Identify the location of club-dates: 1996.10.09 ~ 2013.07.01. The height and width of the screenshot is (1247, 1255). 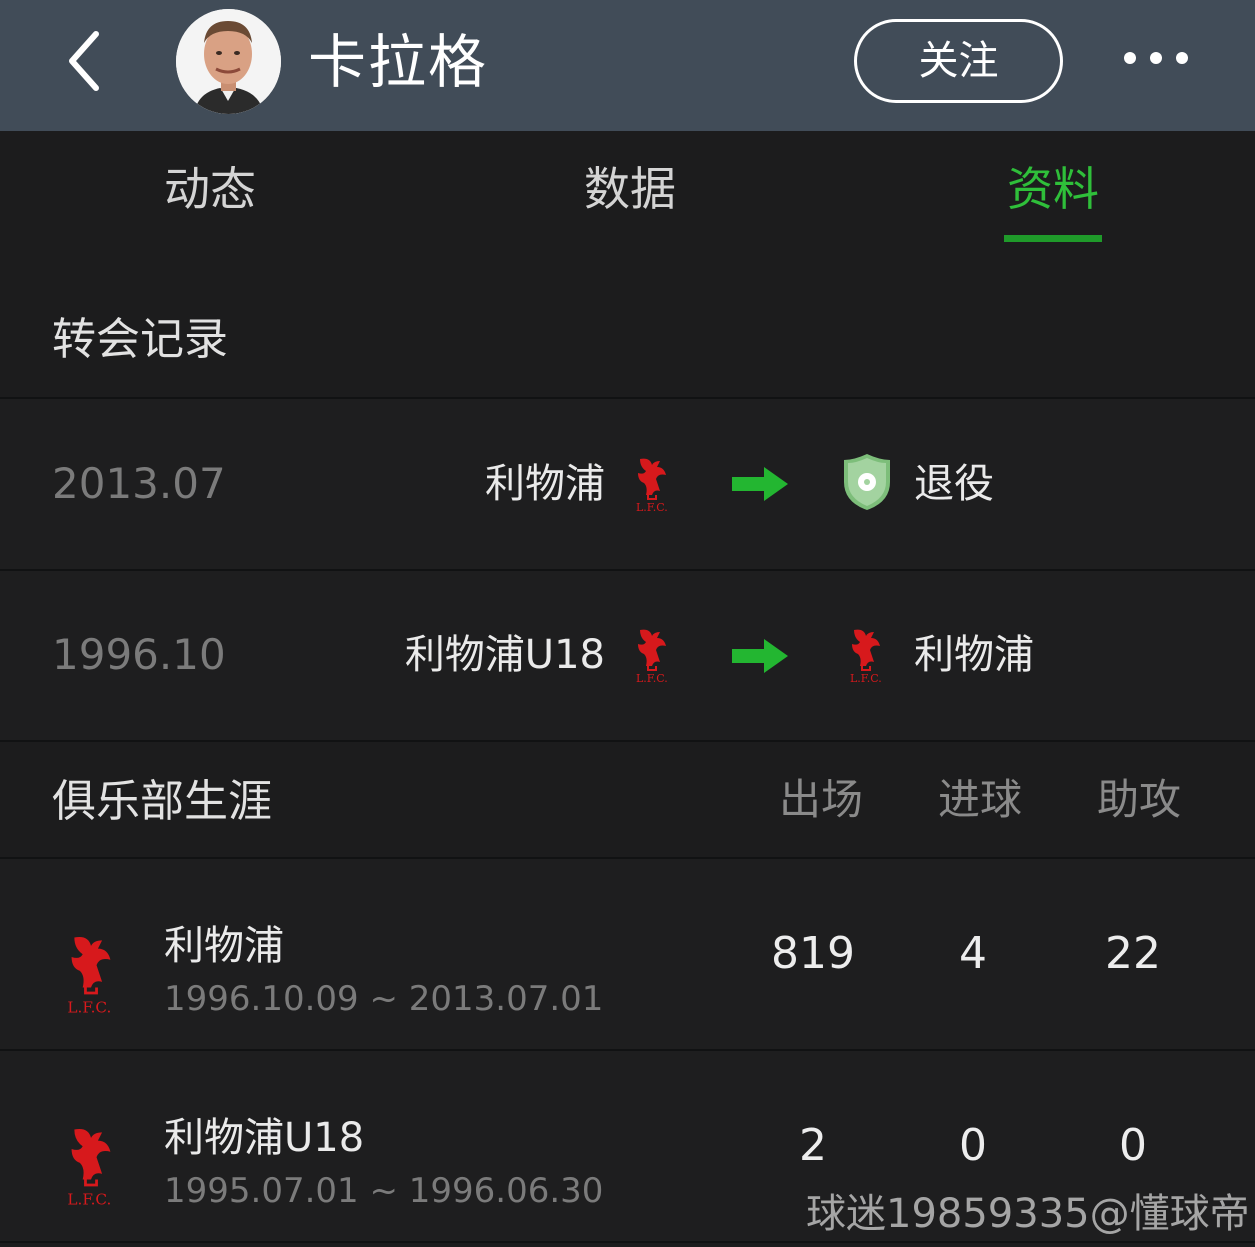
(384, 999).